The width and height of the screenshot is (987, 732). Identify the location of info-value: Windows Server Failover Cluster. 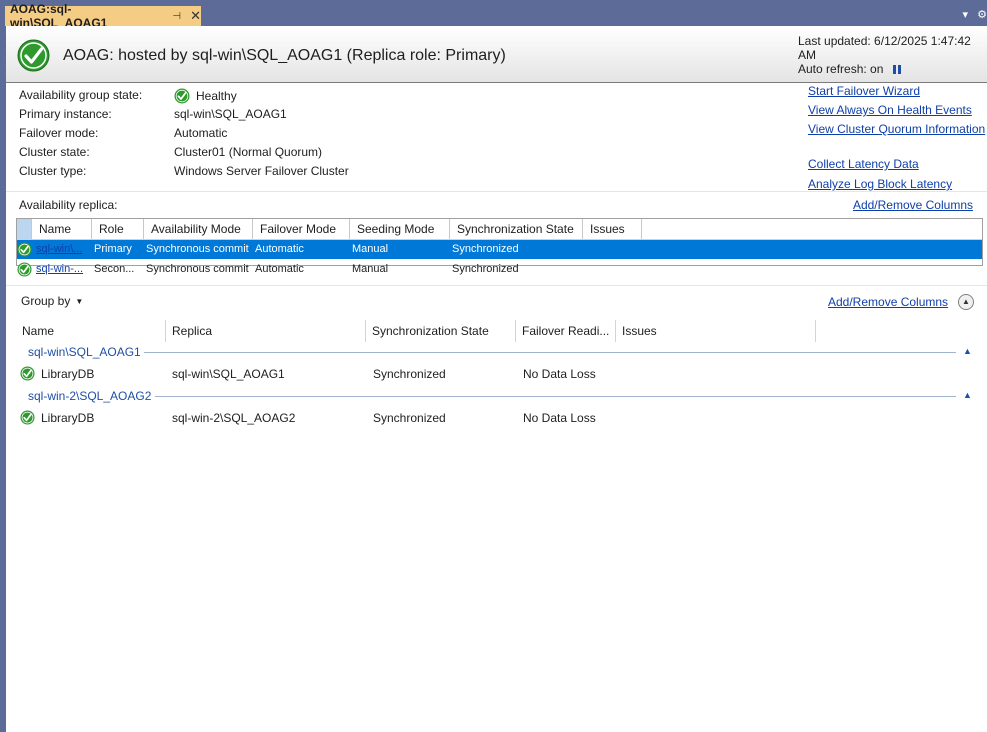
(261, 171).